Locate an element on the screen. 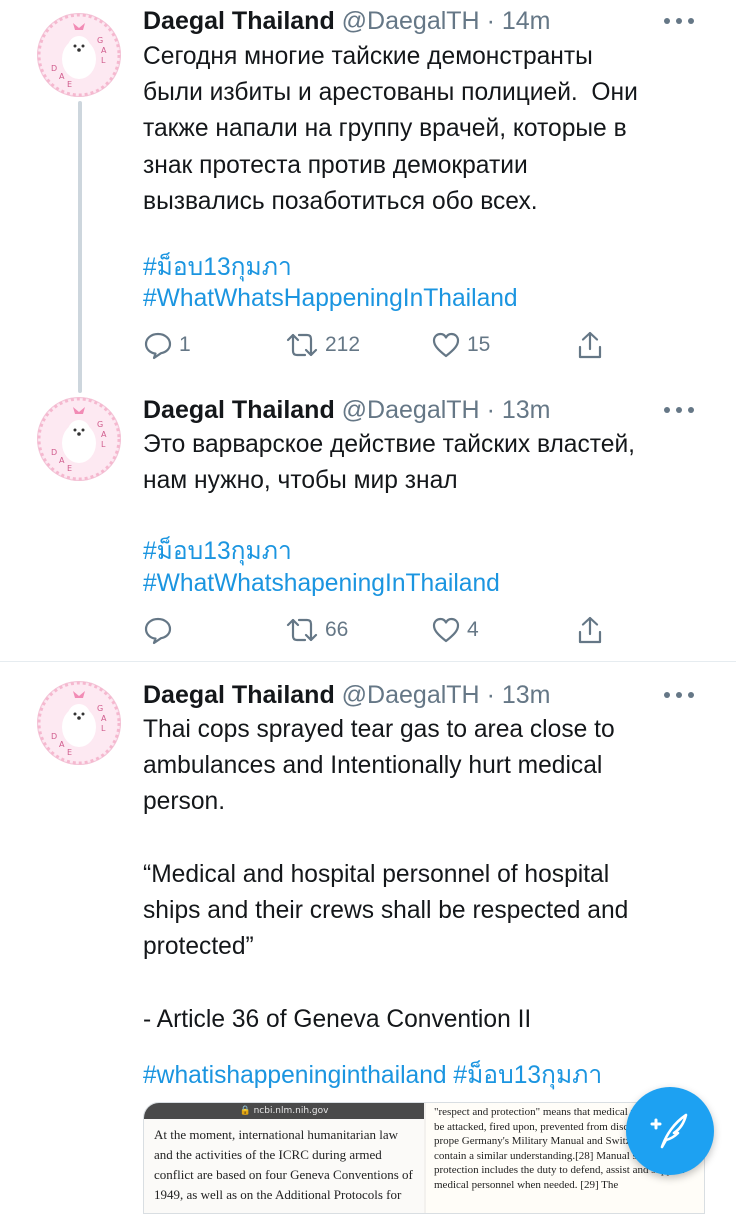  hashtag-link: #whatishappeninginthailand is located at coordinates (295, 1075).